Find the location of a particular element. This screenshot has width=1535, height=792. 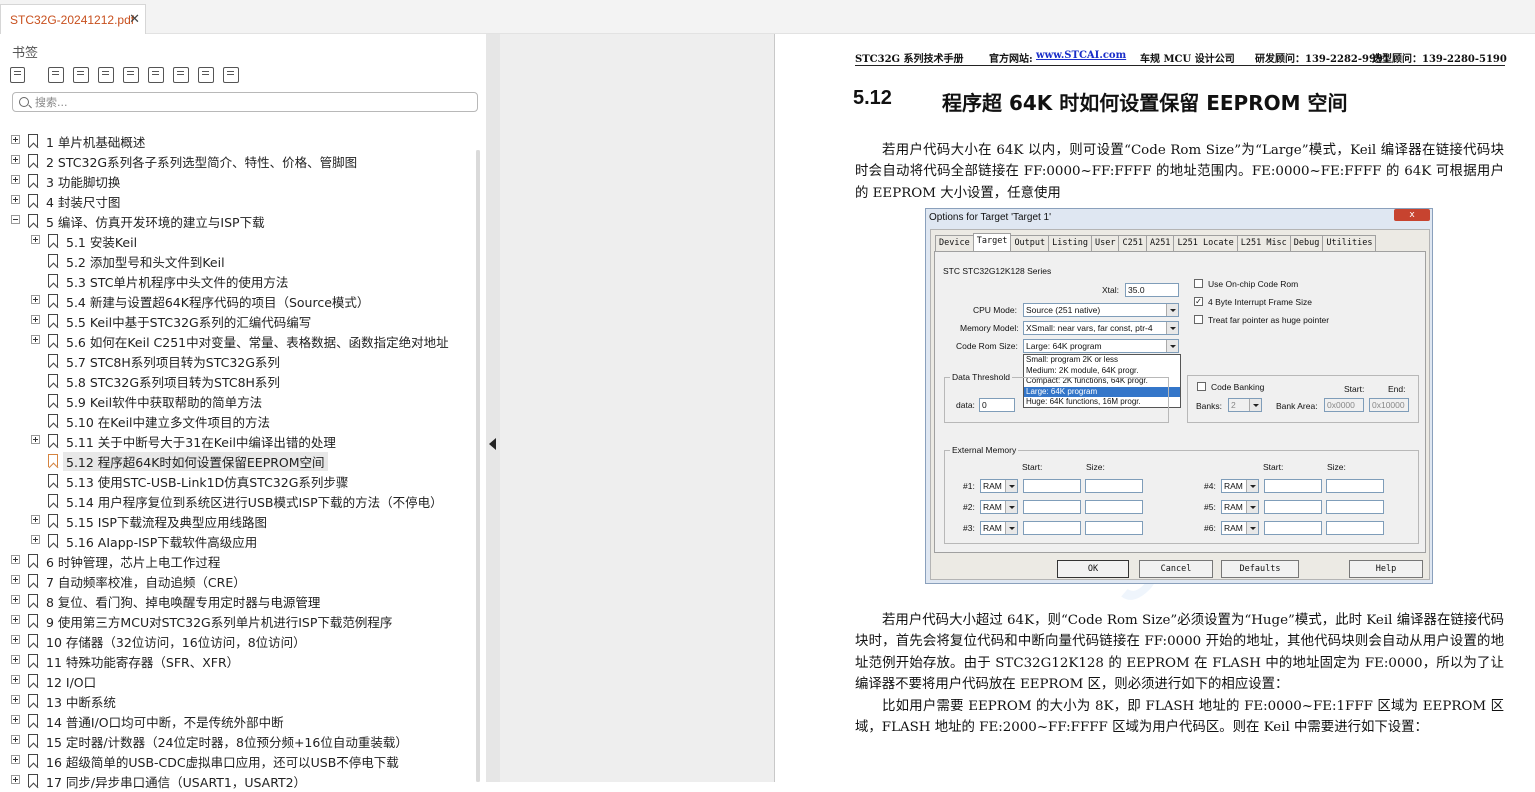

dialog-tab: Listing is located at coordinates (1070, 243).